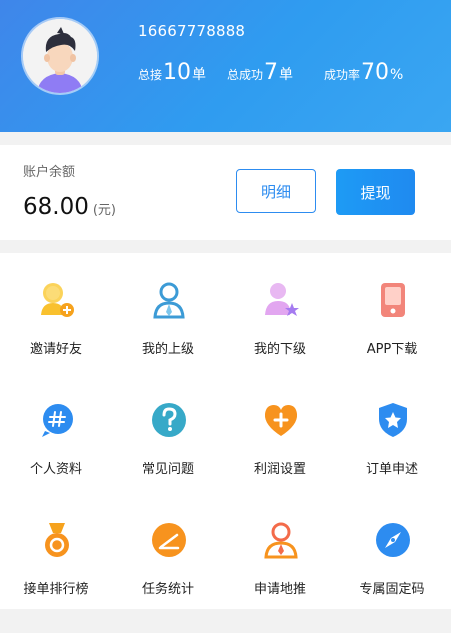 The image size is (451, 633). I want to click on menu-item-subordinate: 我的下级, so click(280, 310).